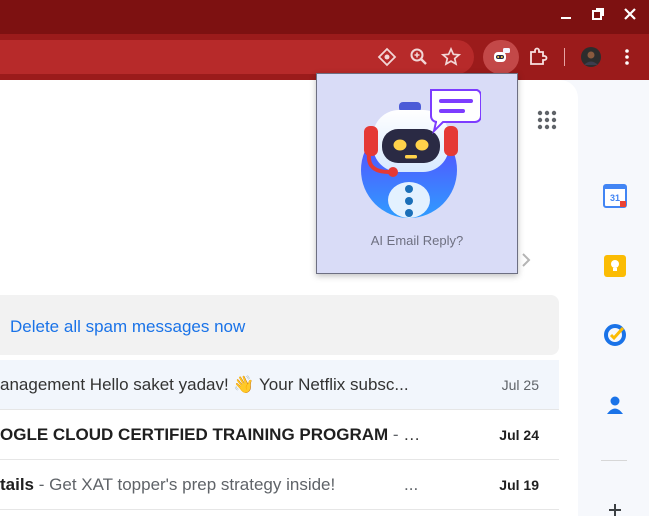 The height and width of the screenshot is (516, 649). I want to click on delete-spam-link: Delete all spam messages now, so click(127, 327).